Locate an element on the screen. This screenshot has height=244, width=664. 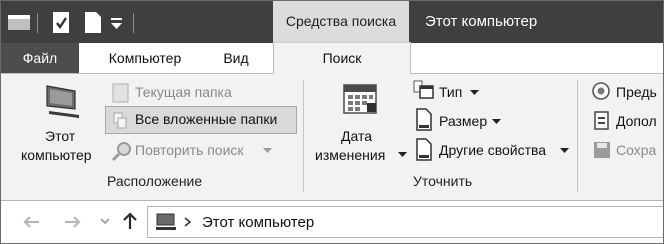
ribbon-tabs: Файл Компьютер Вид Поиск is located at coordinates (332, 58).